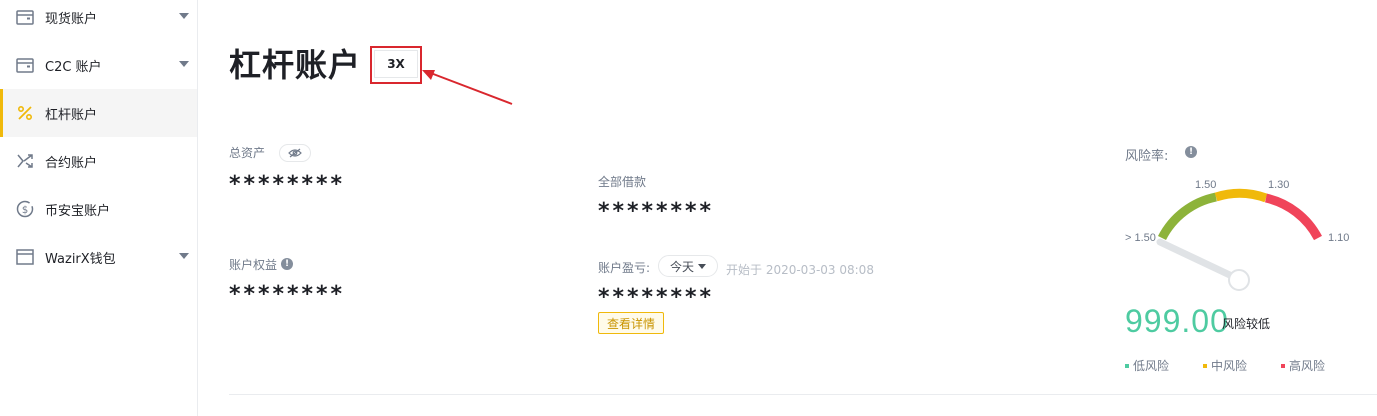 This screenshot has width=1377, height=416. What do you see at coordinates (1278, 185) in the screenshot?
I see `gauge-label-t2: 1.30` at bounding box center [1278, 185].